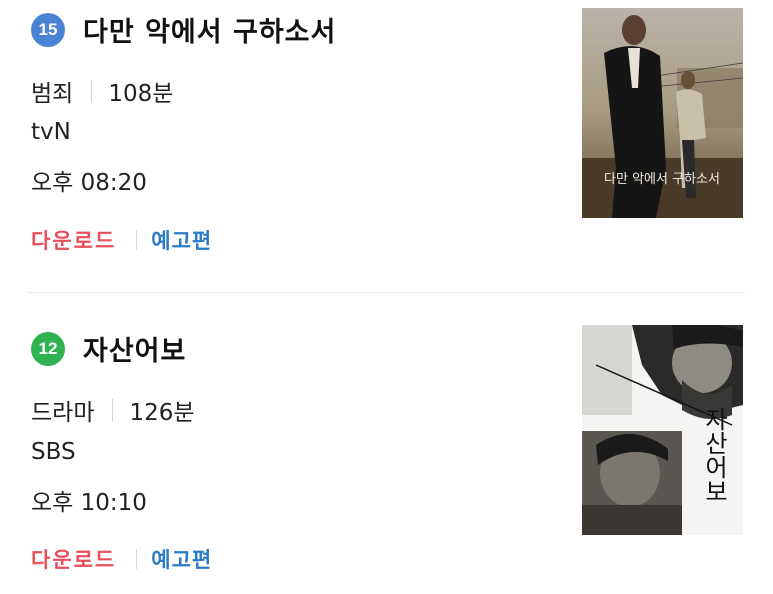 Image resolution: width=773 pixels, height=594 pixels. I want to click on duration-label: 108분, so click(141, 94).